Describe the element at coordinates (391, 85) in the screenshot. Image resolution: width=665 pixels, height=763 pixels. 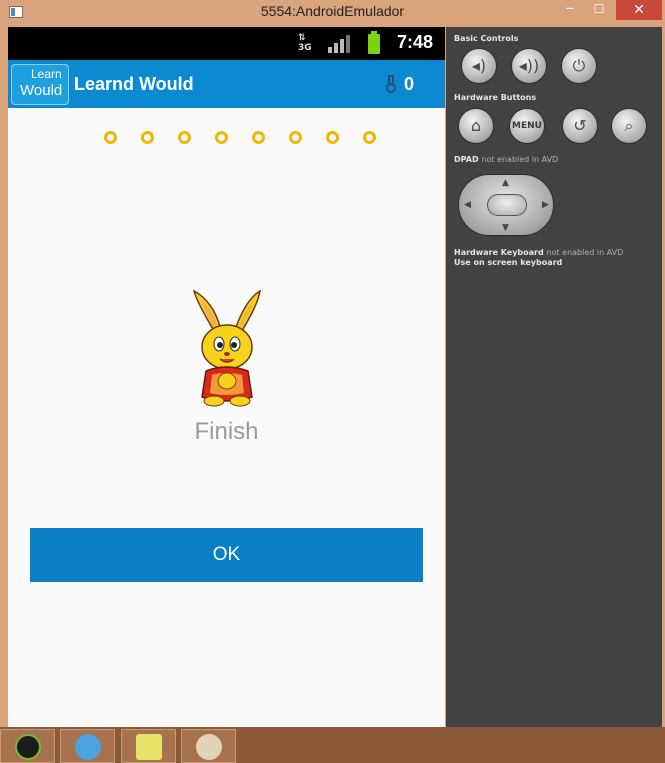
I see `medal-icon` at that location.